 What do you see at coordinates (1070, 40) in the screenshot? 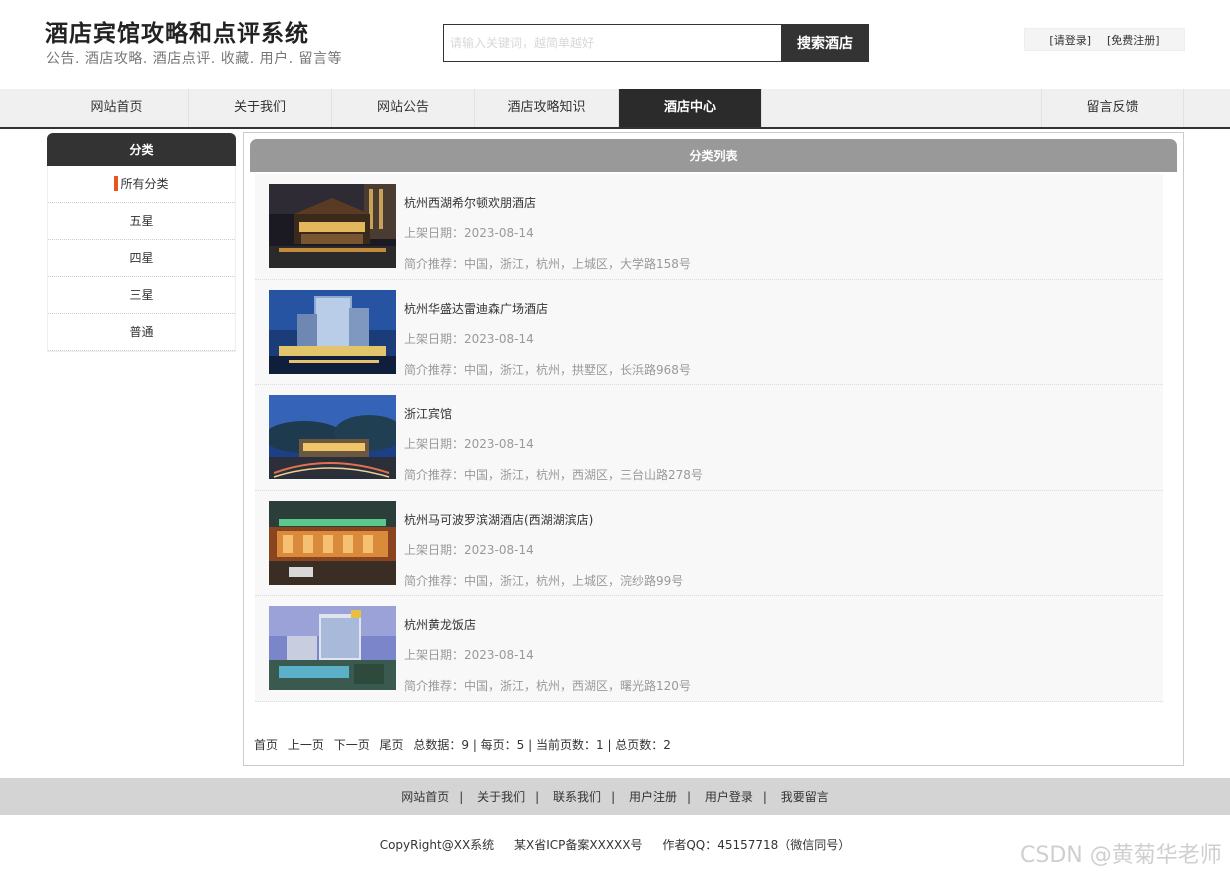
I see `login-link: [请登录]` at bounding box center [1070, 40].